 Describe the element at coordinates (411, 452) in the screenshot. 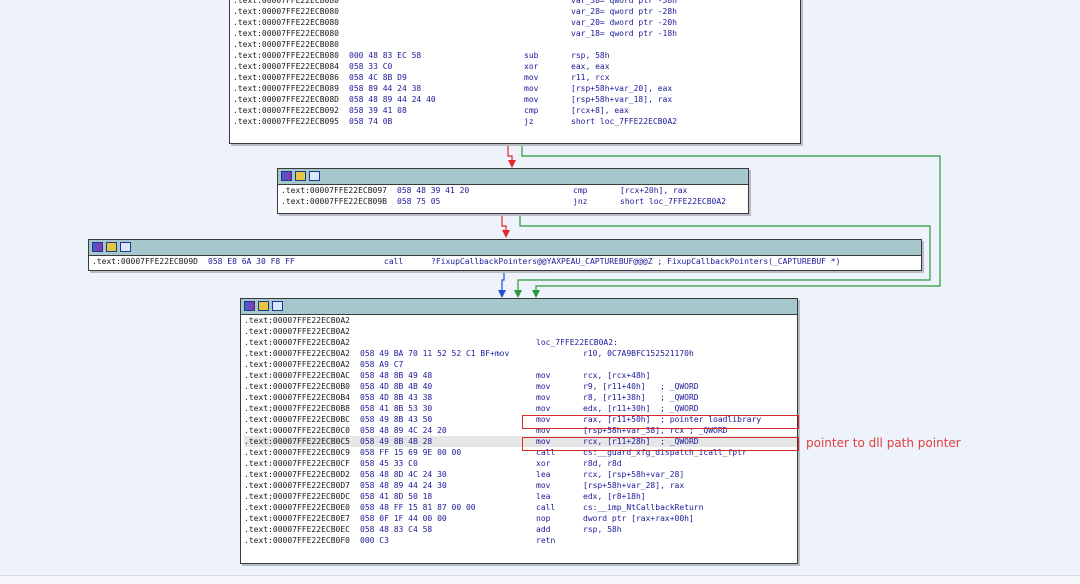

I see `asm-bytes: 058 FF 15 69 9E 00 00` at that location.